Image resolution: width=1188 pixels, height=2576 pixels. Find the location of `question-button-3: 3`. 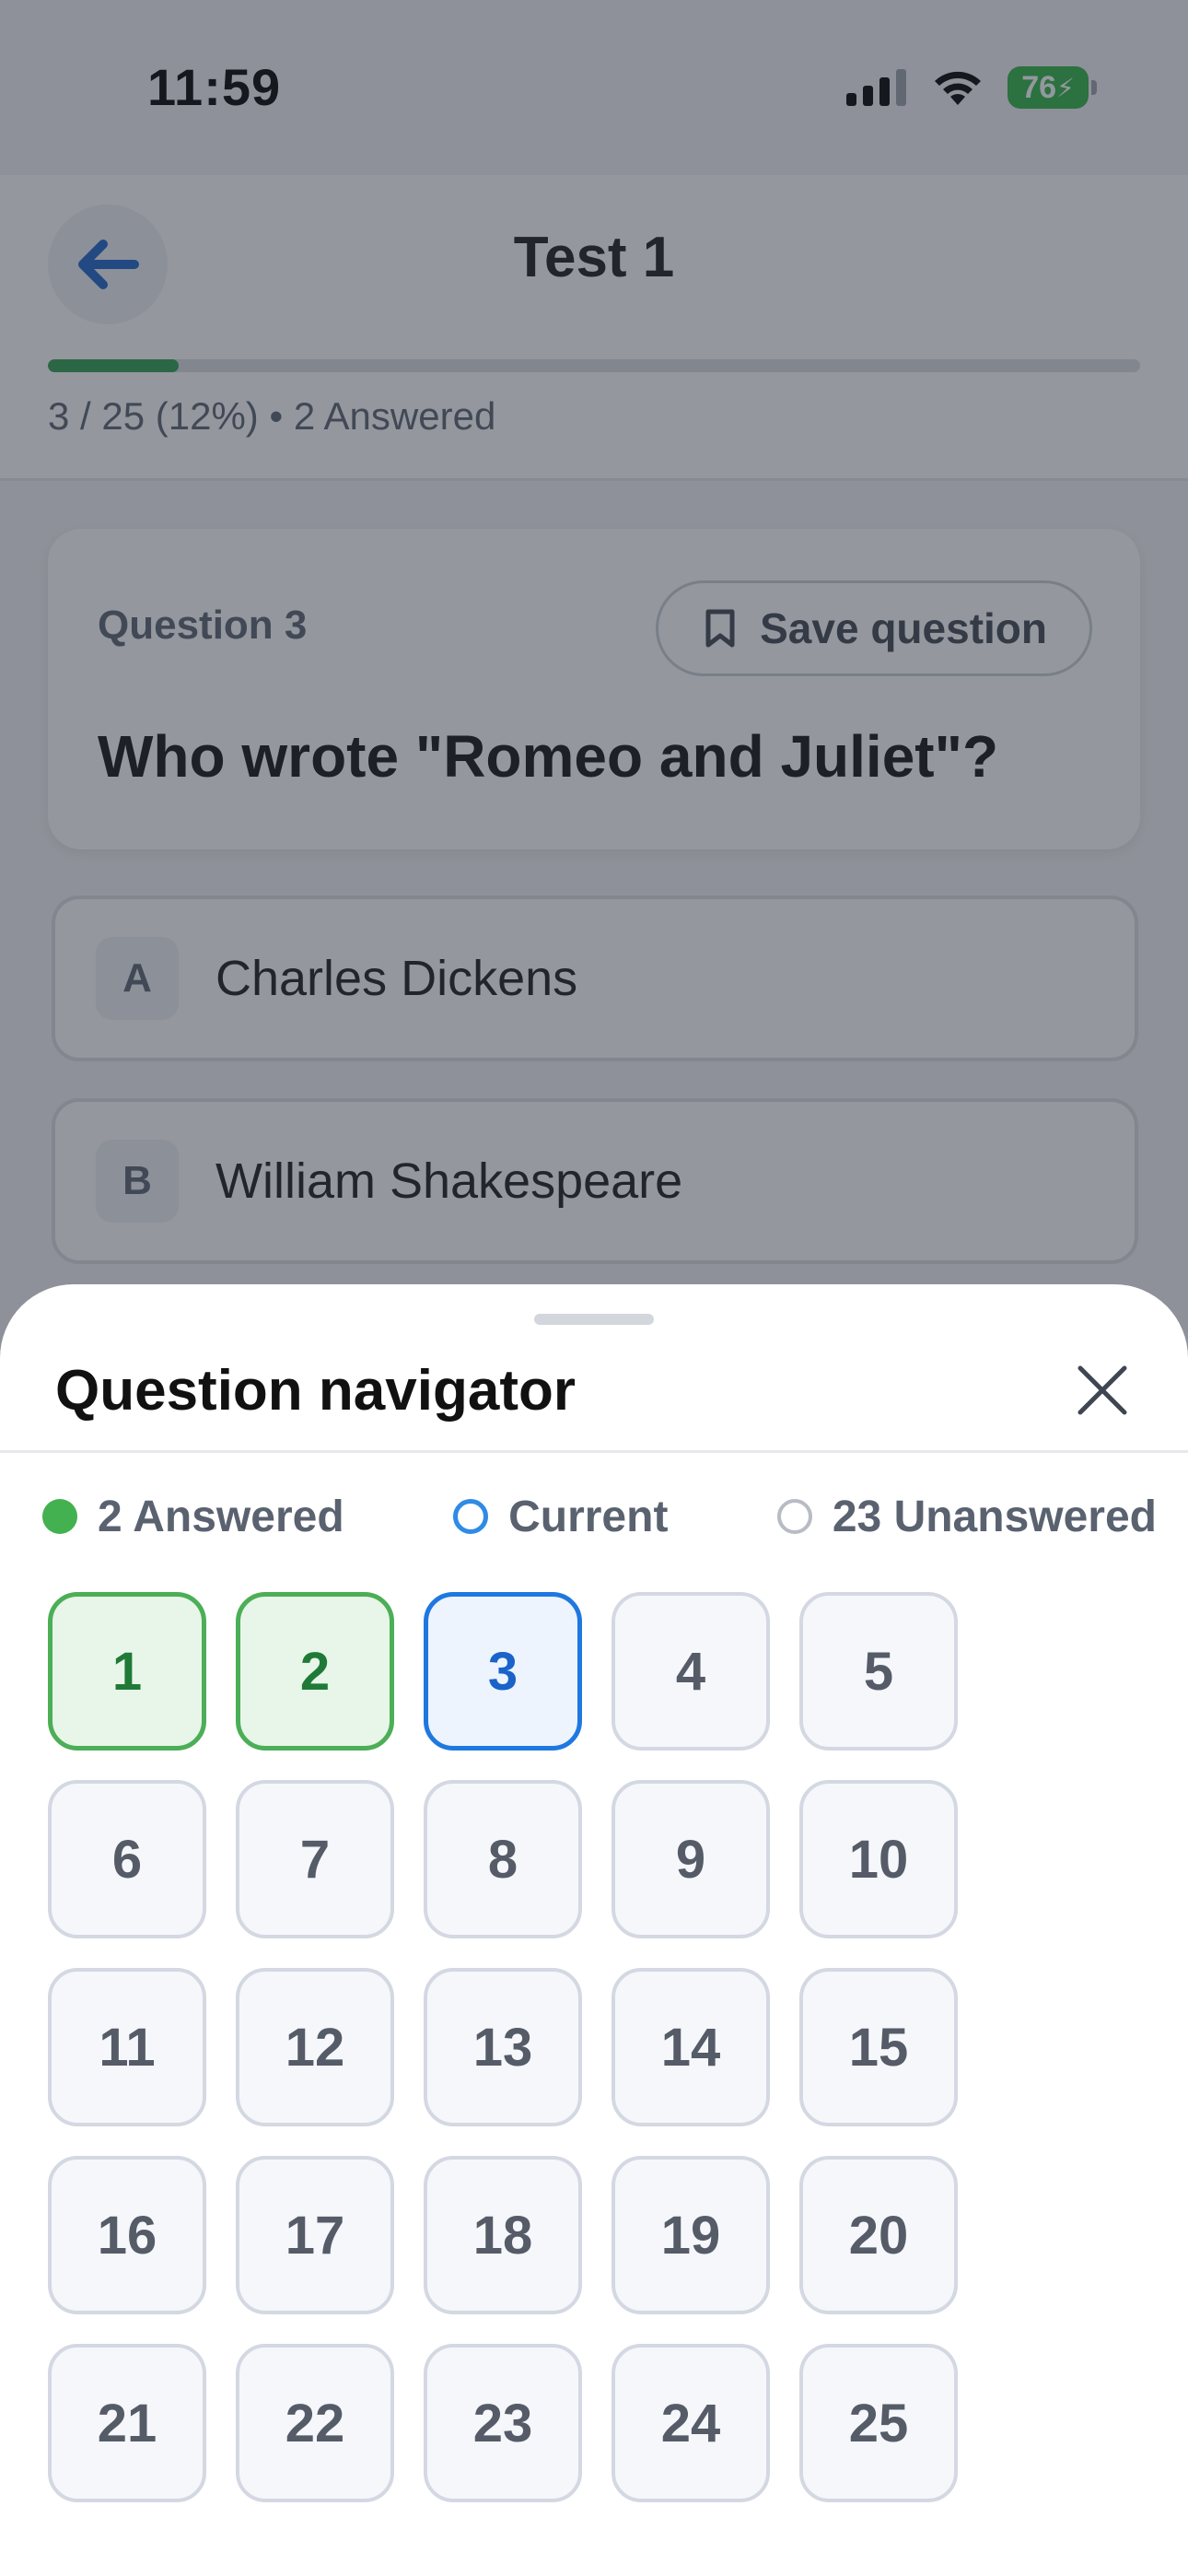

question-button-3: 3 is located at coordinates (503, 1671).